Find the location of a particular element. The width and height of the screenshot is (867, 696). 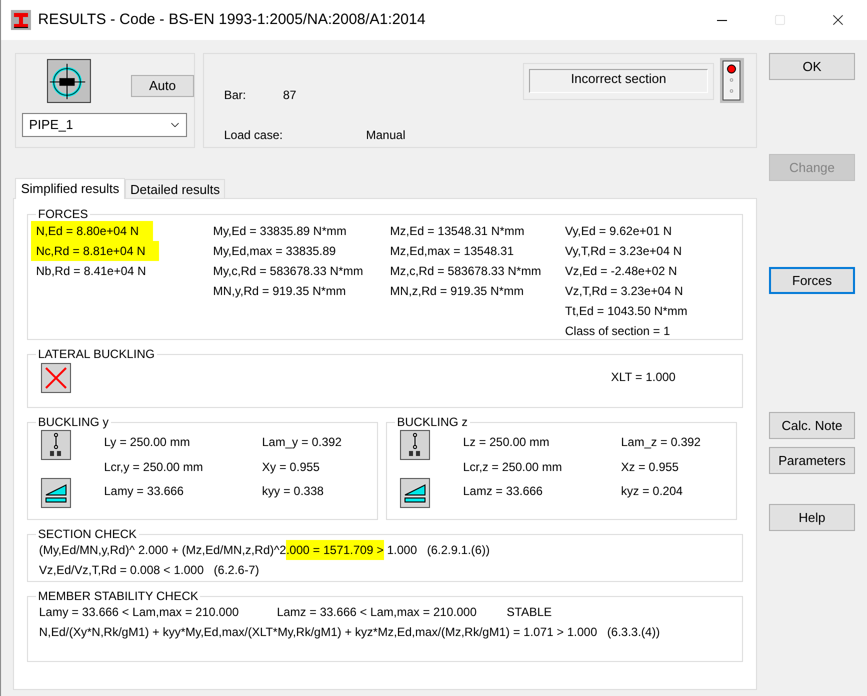

stability-formula: N,Ed/(Xy*N,Rk/gM1) + kyy*My,Ed,max/(XLT*My,Rk/gM1) + kyz*Mz,Ed,max/(Mz,Rk/gM1) = 1.071 > 1.000 (6.3.3.(4)) is located at coordinates (349, 632).